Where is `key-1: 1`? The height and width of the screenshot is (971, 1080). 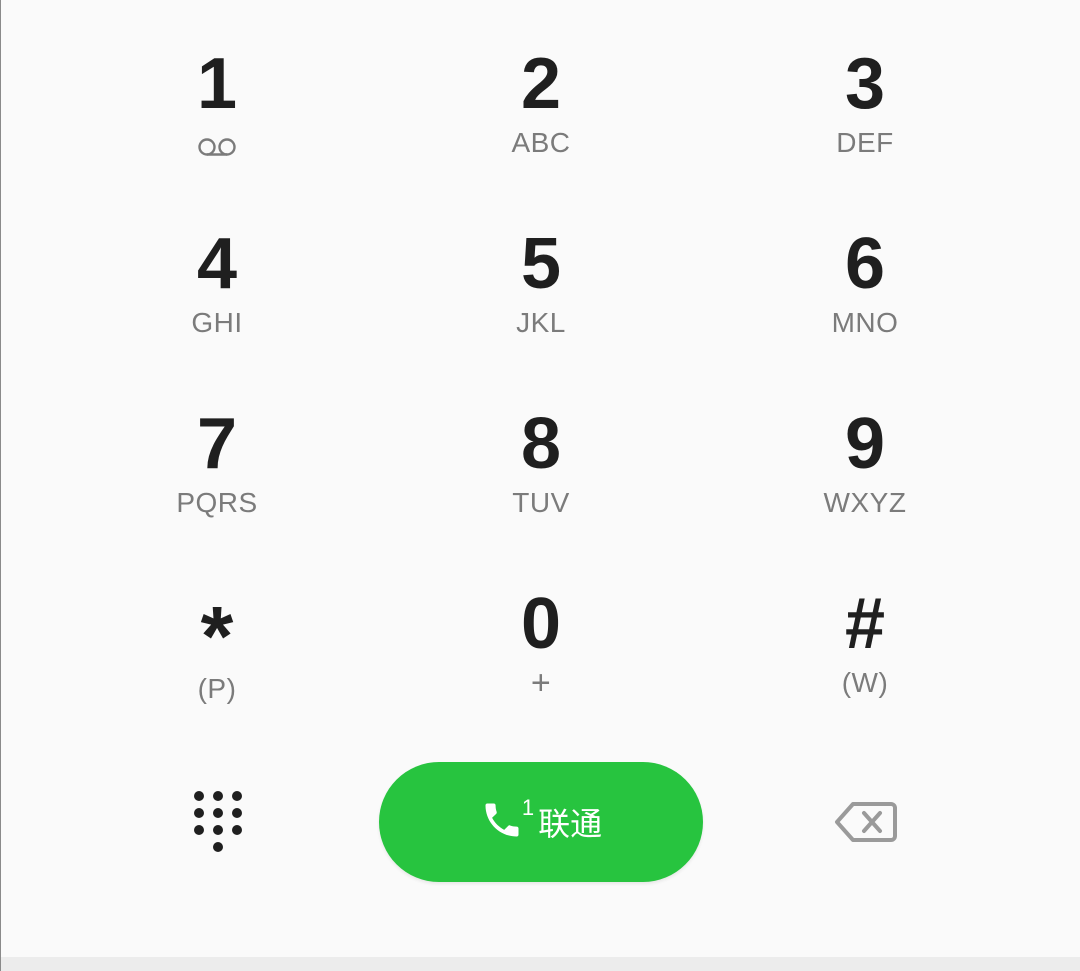 key-1: 1 is located at coordinates (217, 80).